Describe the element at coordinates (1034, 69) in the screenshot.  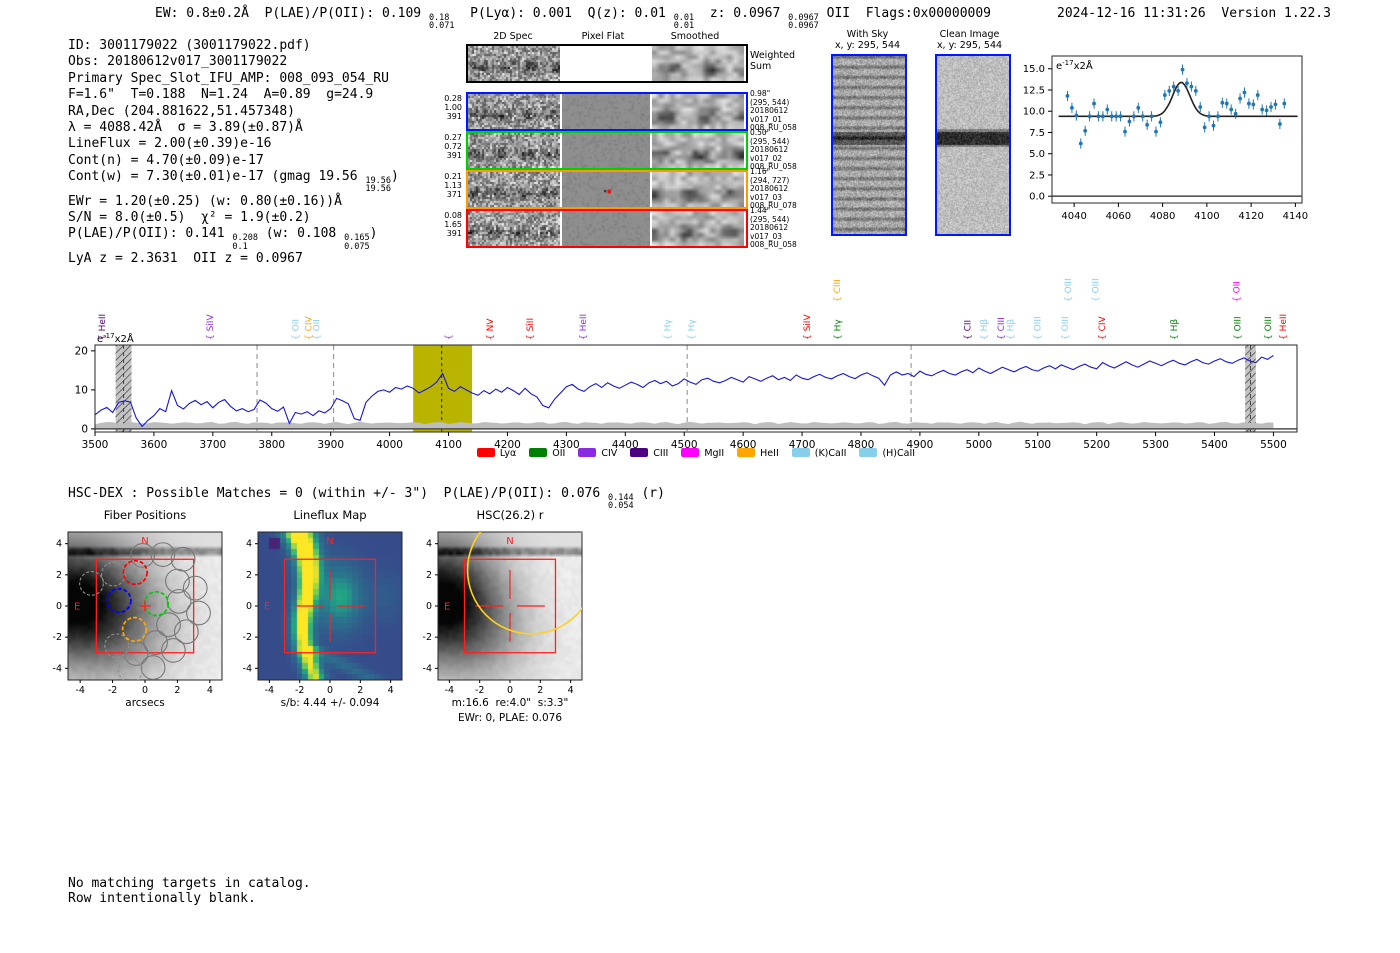
I see `y-tick-label: 15.0` at that location.